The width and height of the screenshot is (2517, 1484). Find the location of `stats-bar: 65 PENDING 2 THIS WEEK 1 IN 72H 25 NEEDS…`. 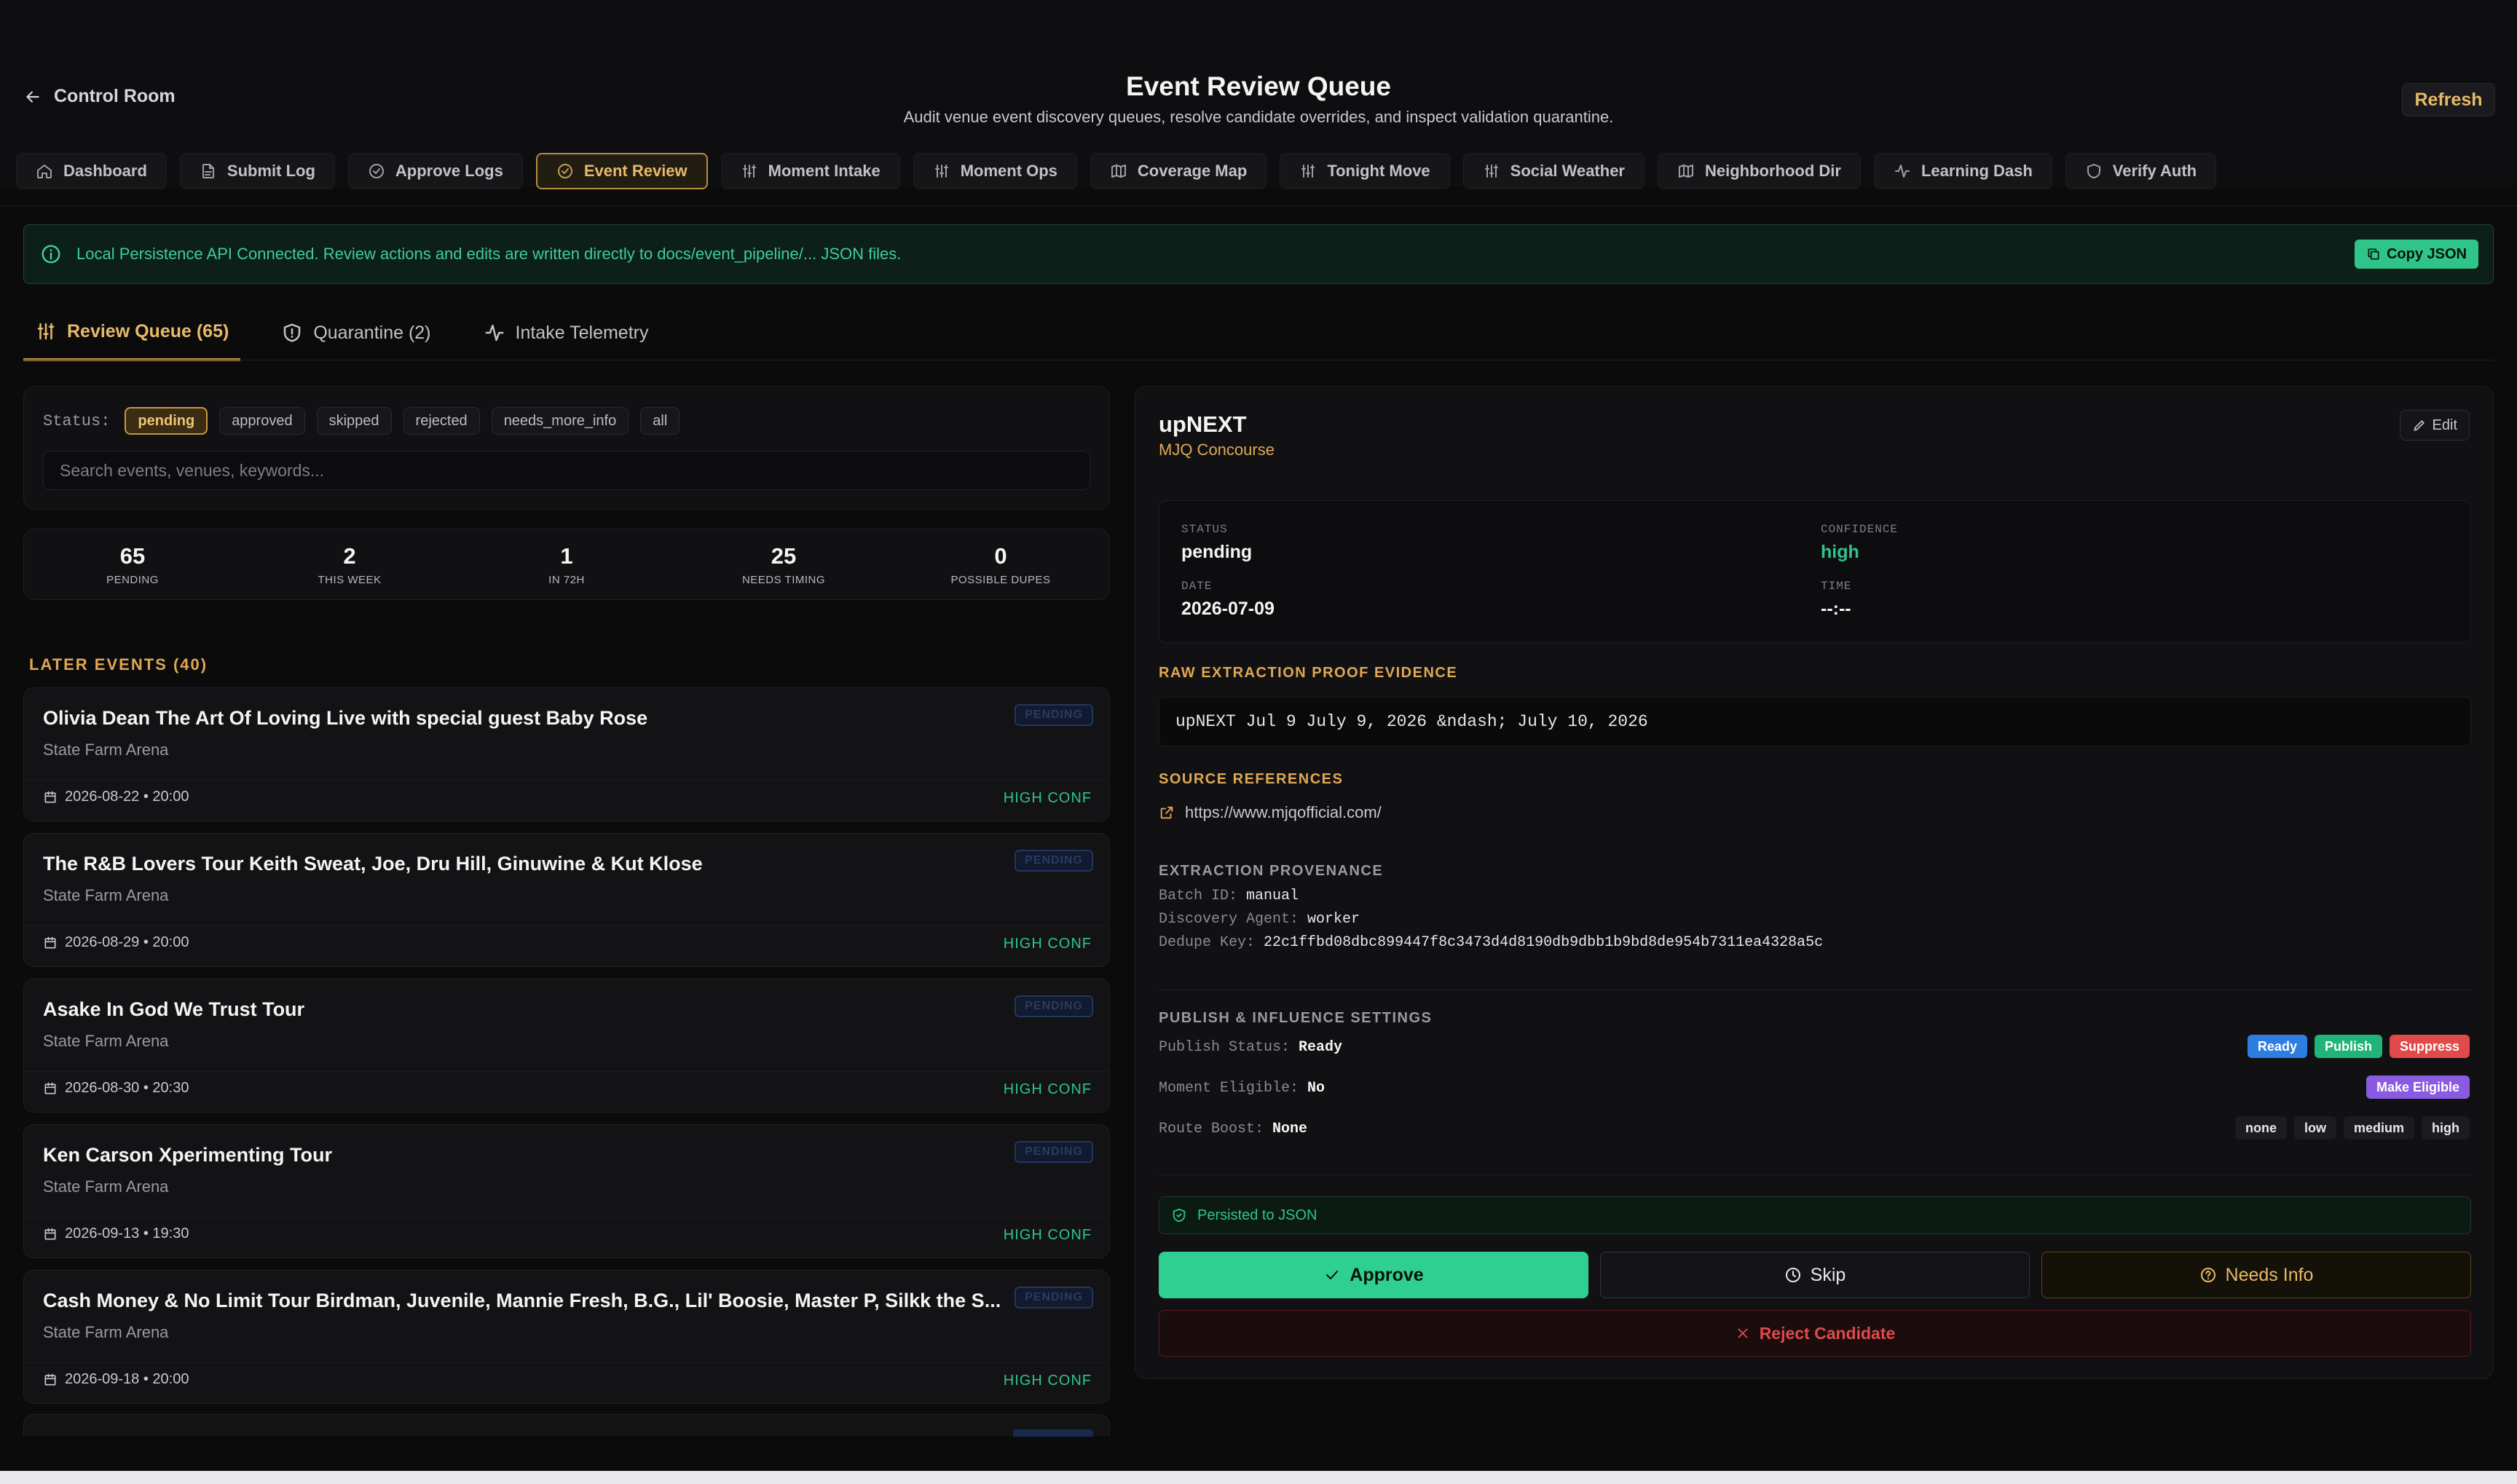

stats-bar: 65 PENDING 2 THIS WEEK 1 IN 72H 25 NEEDS… is located at coordinates (566, 564).